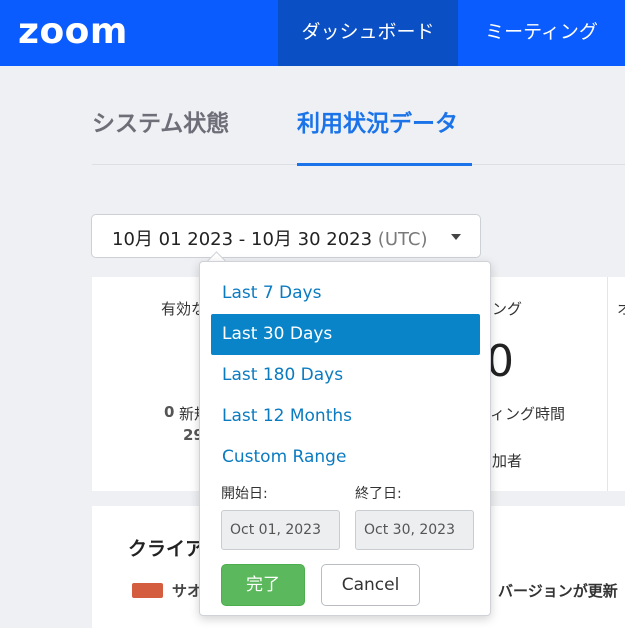 The height and width of the screenshot is (628, 625). I want to click on start-date-input, so click(280, 530).